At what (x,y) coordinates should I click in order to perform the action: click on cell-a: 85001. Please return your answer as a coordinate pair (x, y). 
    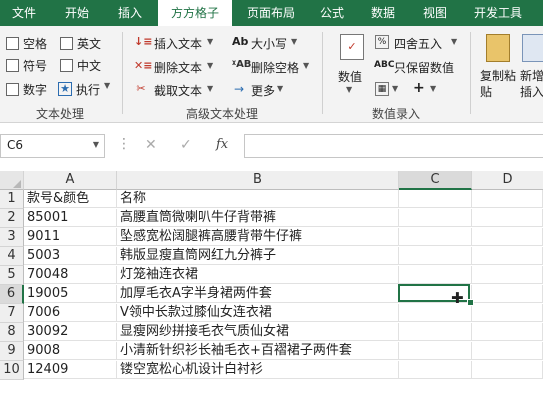
    Looking at the image, I should click on (70, 218).